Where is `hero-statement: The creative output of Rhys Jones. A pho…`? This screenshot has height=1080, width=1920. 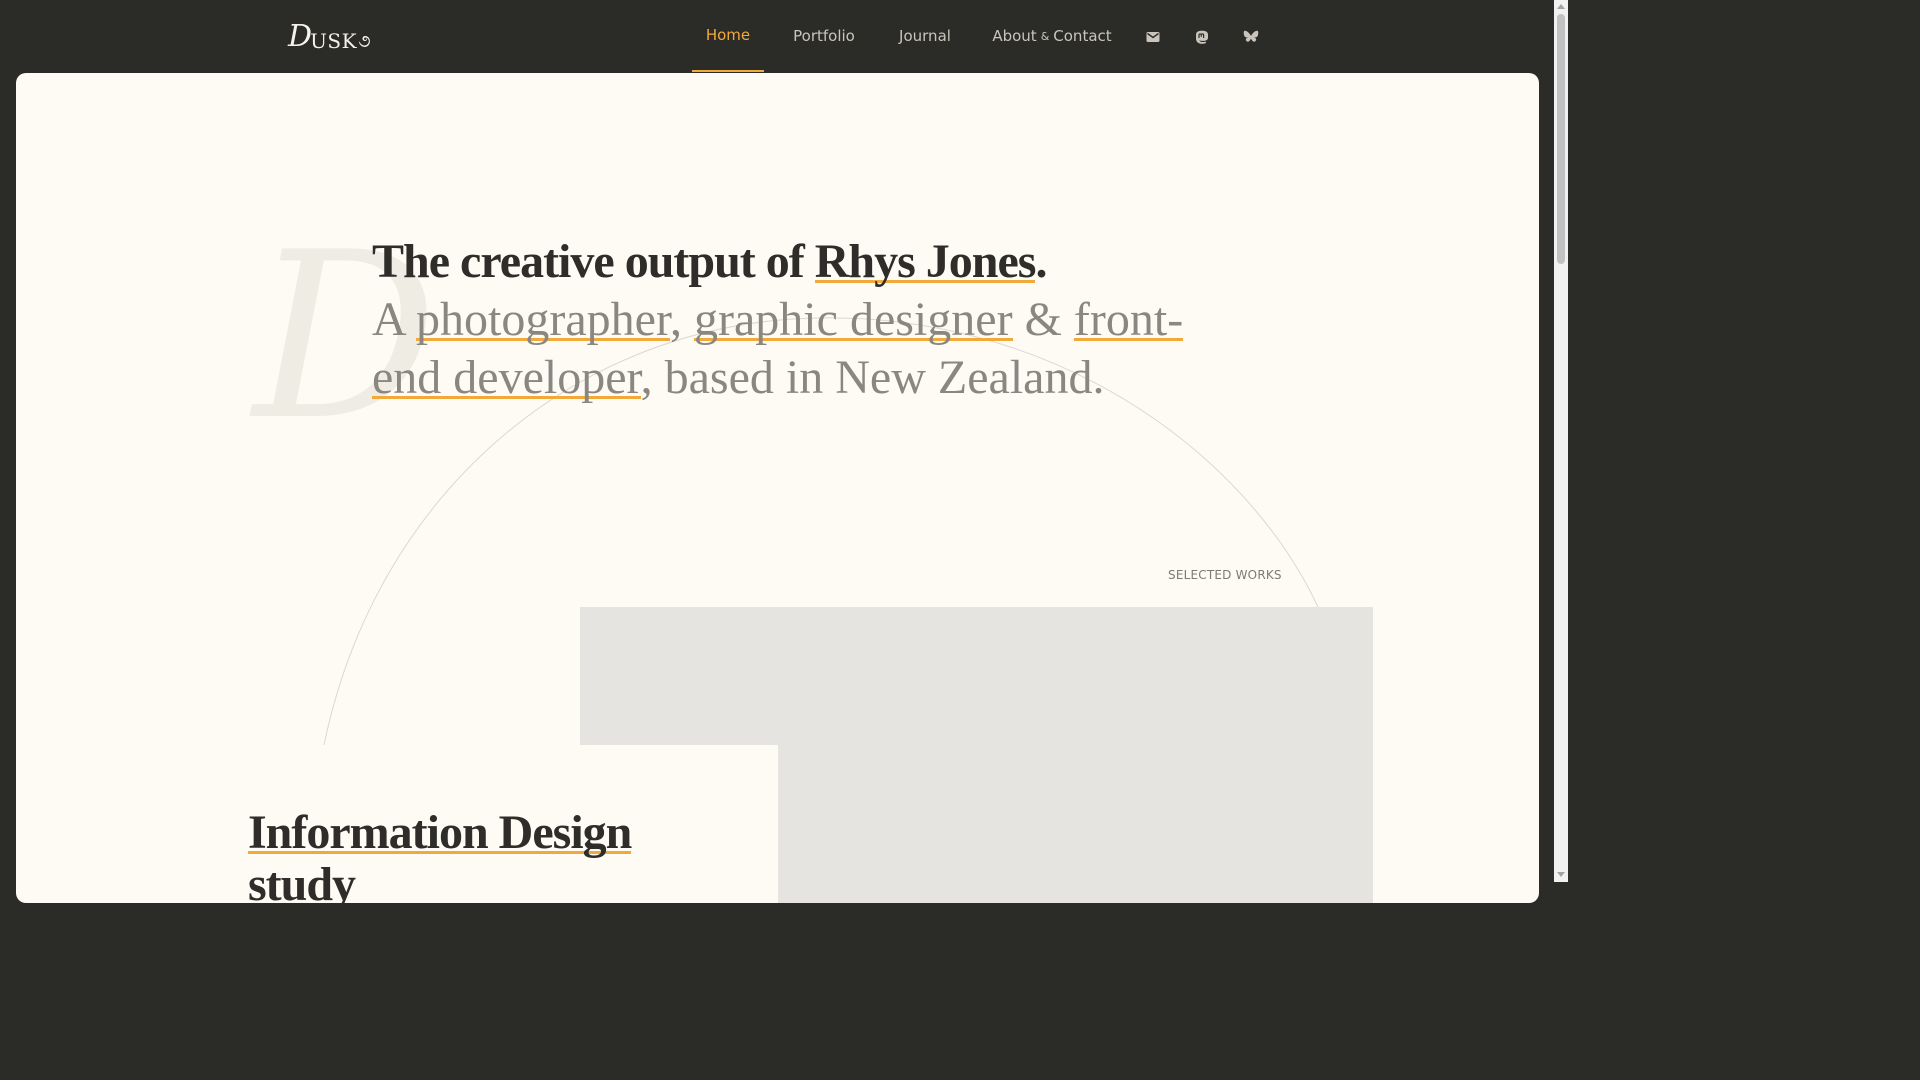 hero-statement: The creative output of Rhys Jones. A pho… is located at coordinates (812, 320).